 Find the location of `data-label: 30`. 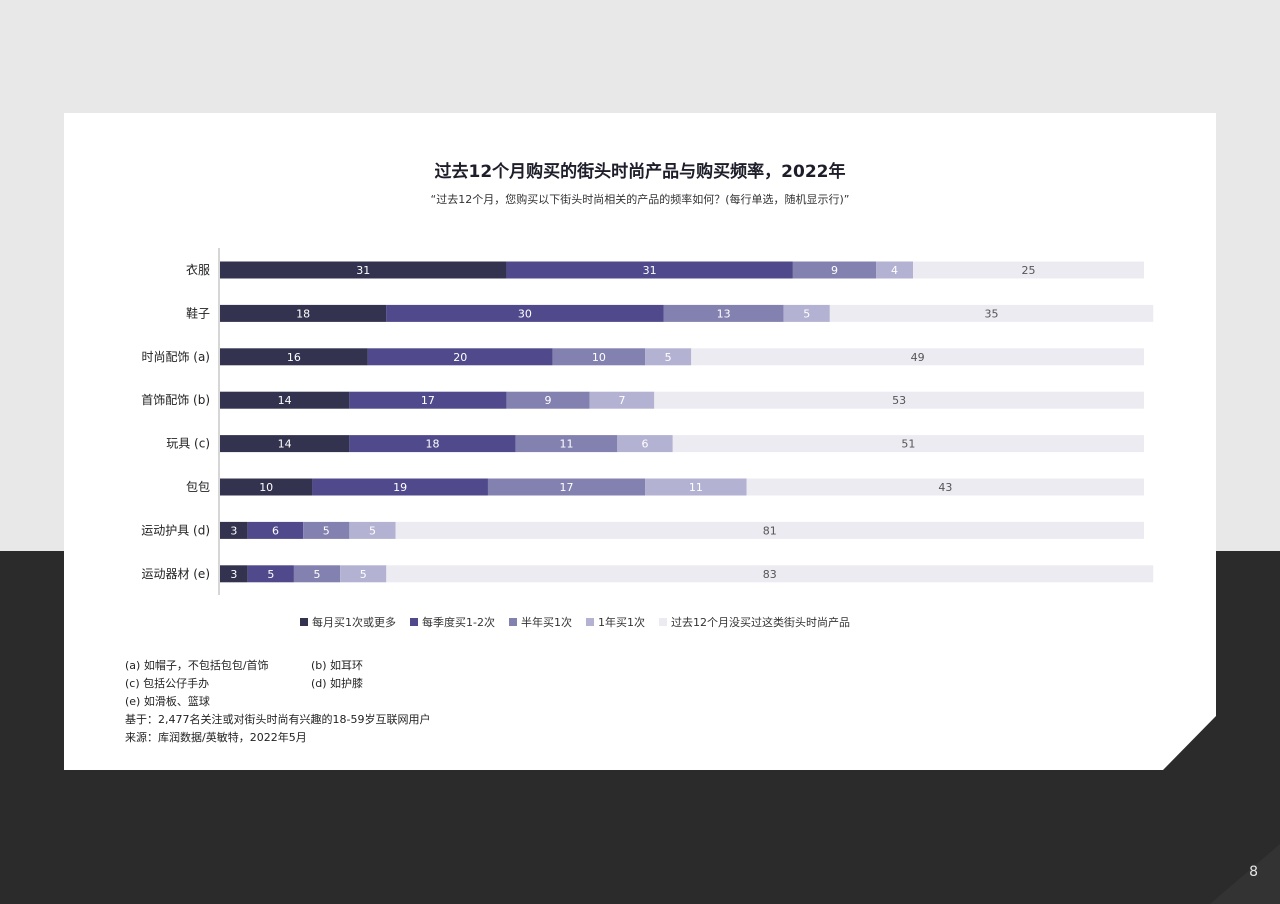

data-label: 30 is located at coordinates (525, 313).